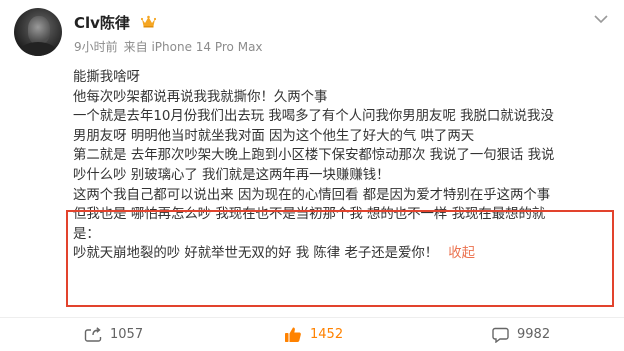  What do you see at coordinates (534, 334) in the screenshot?
I see `comment-count: 9982` at bounding box center [534, 334].